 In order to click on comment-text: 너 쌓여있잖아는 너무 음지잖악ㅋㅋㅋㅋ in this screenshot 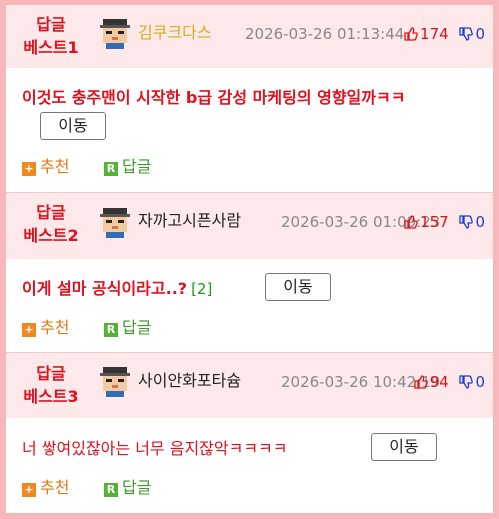, I will do `click(155, 449)`.